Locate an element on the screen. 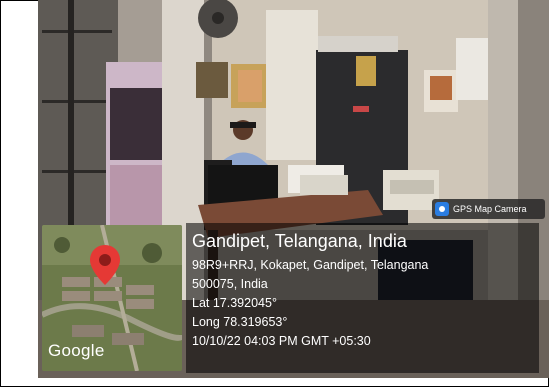 The image size is (549, 387). timestamp: 10/10/22 04:03 PM GMT +05:30 is located at coordinates (281, 341).